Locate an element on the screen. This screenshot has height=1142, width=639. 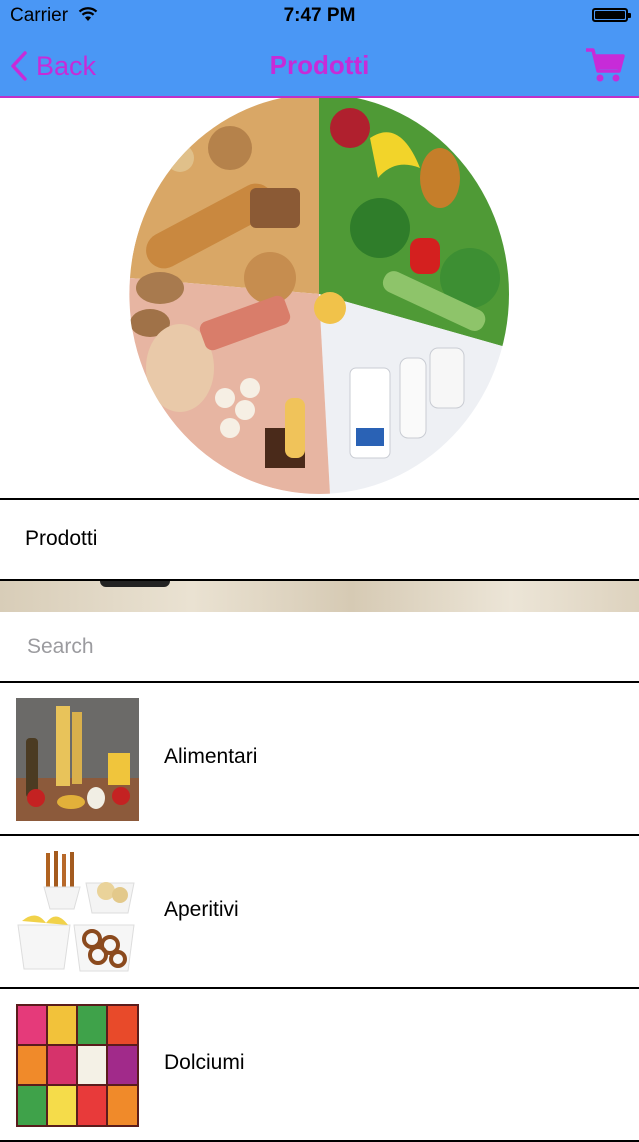
top-bar: Carrier 7:47 PM Back Prodotti is located at coordinates (319, 49).